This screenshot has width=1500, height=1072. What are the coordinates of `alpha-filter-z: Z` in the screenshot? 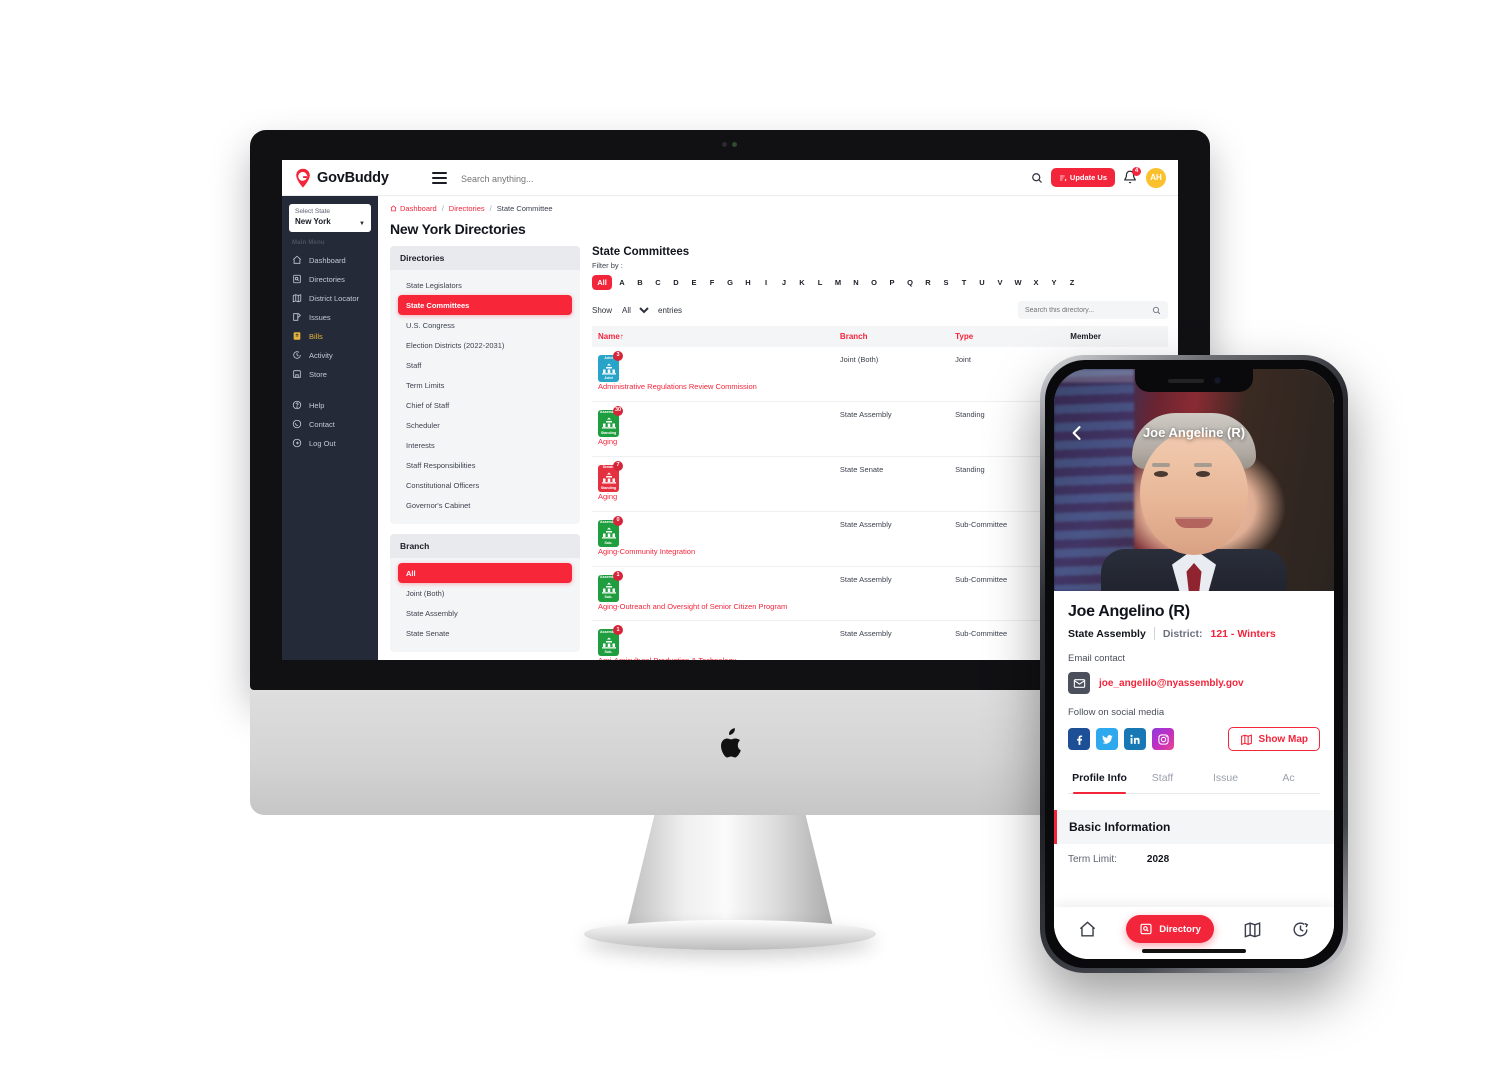 It's located at (1072, 282).